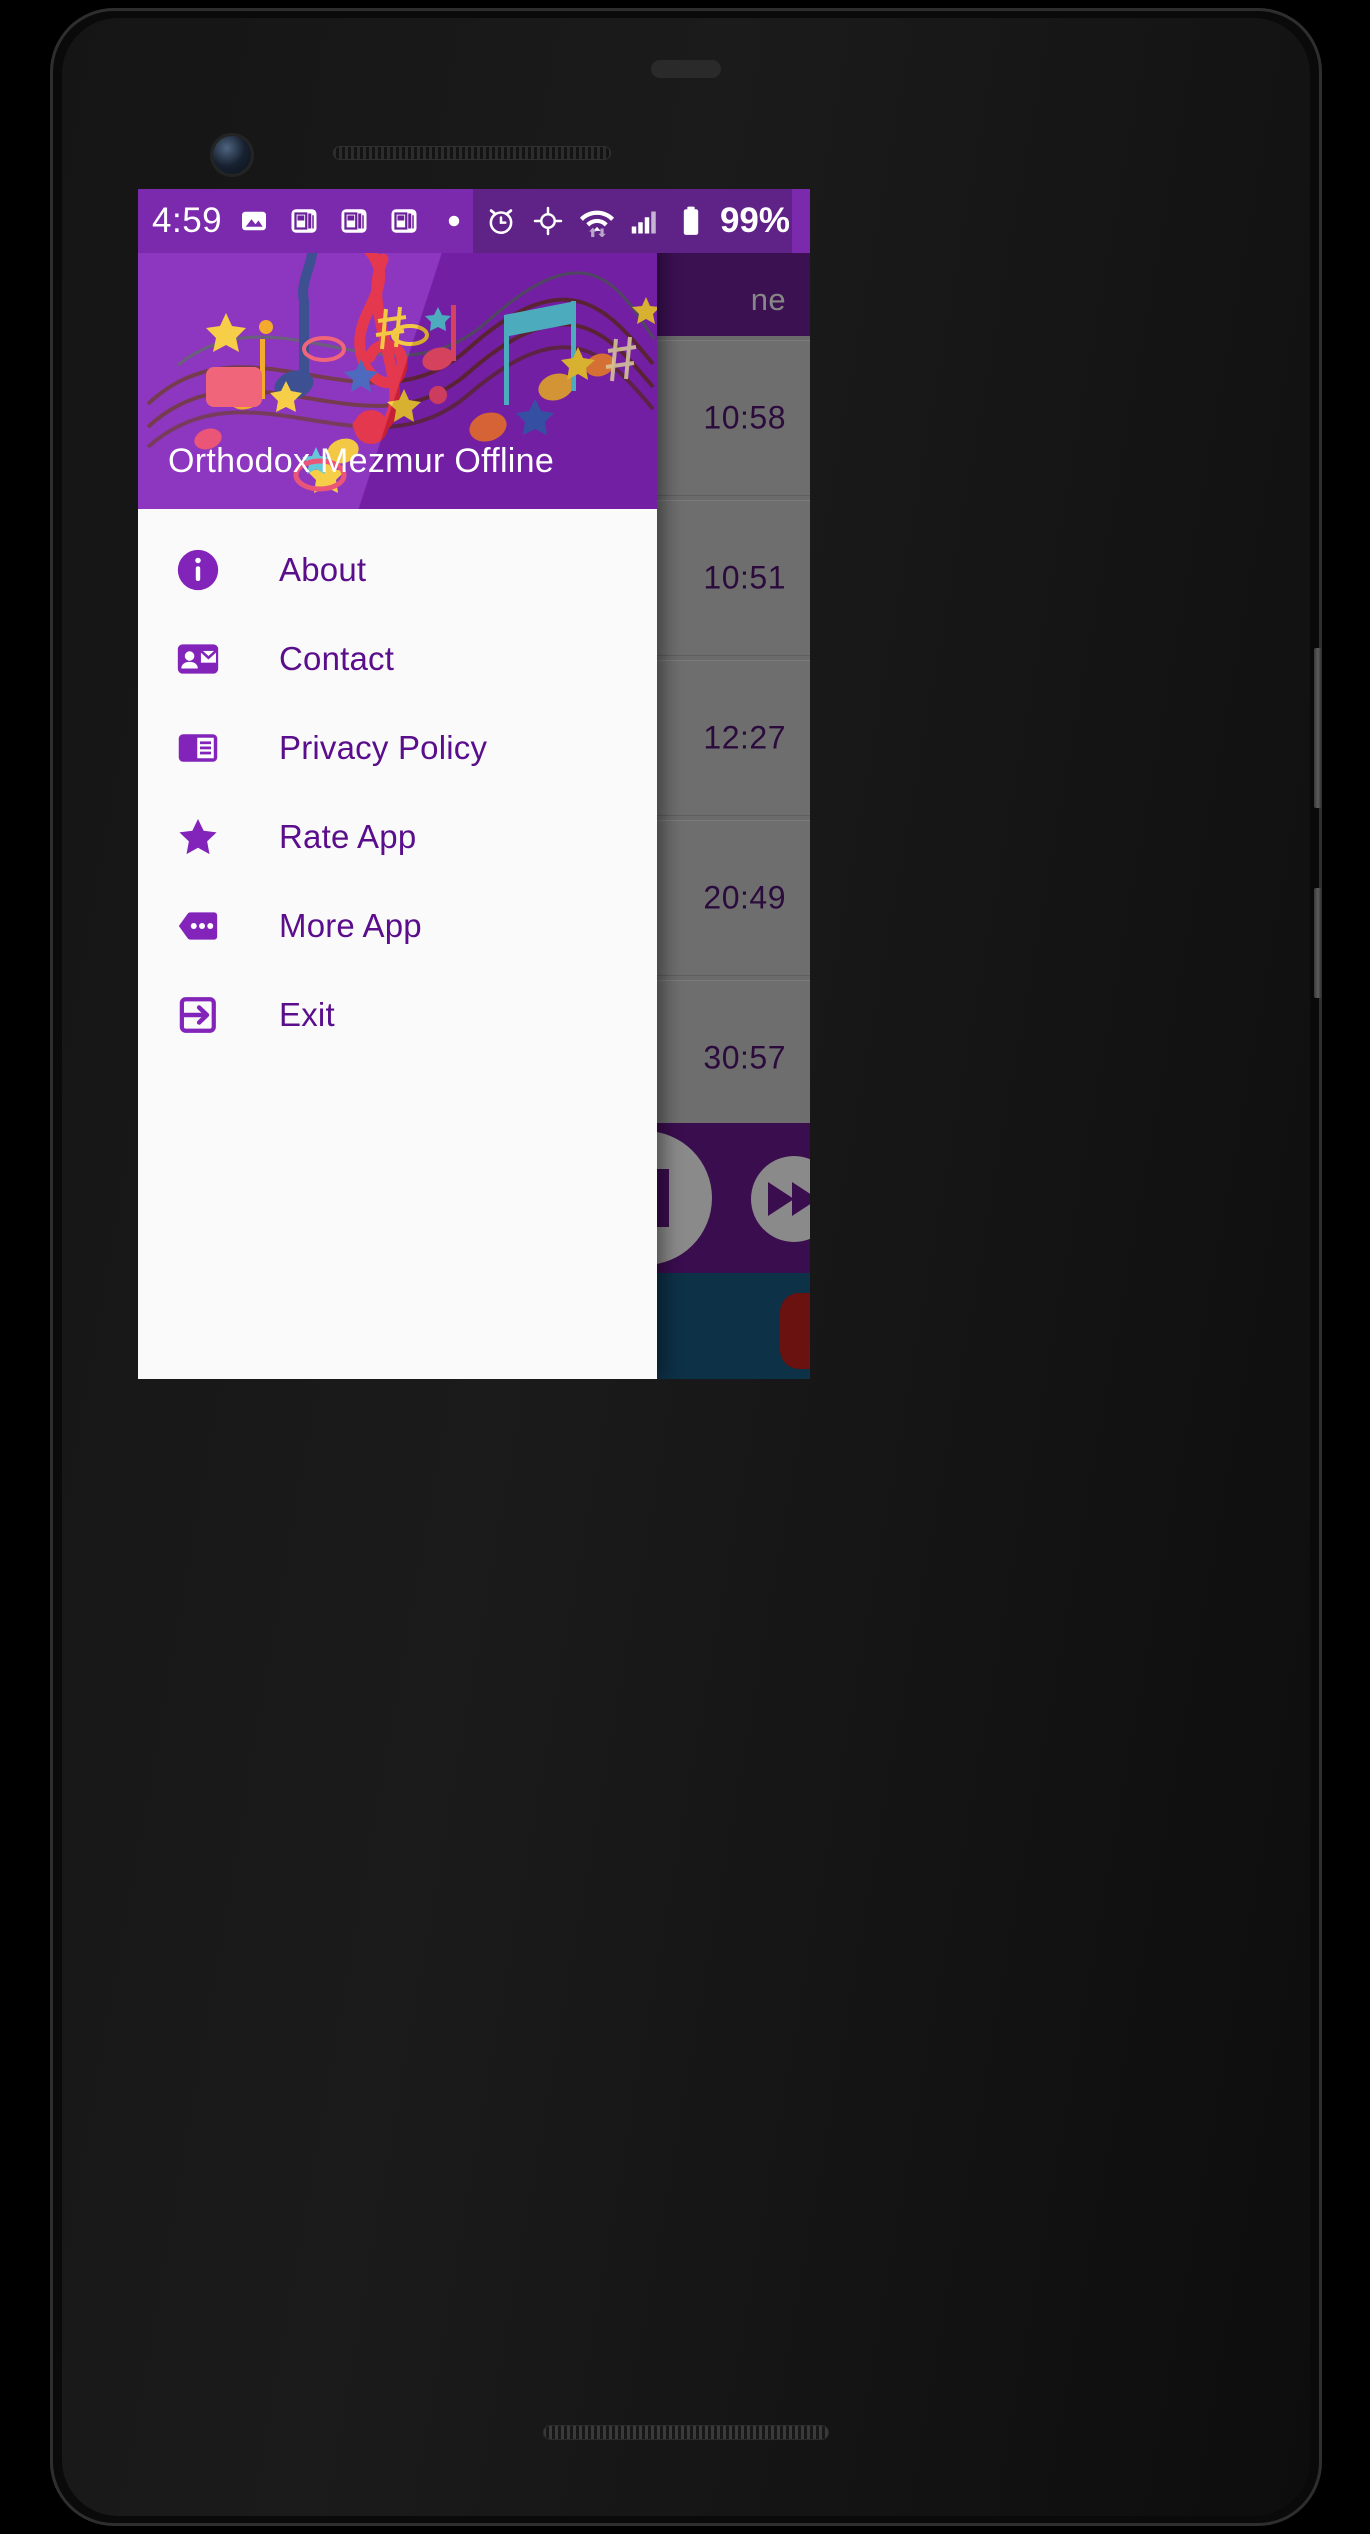  I want to click on drawer-item-label: About, so click(323, 569).